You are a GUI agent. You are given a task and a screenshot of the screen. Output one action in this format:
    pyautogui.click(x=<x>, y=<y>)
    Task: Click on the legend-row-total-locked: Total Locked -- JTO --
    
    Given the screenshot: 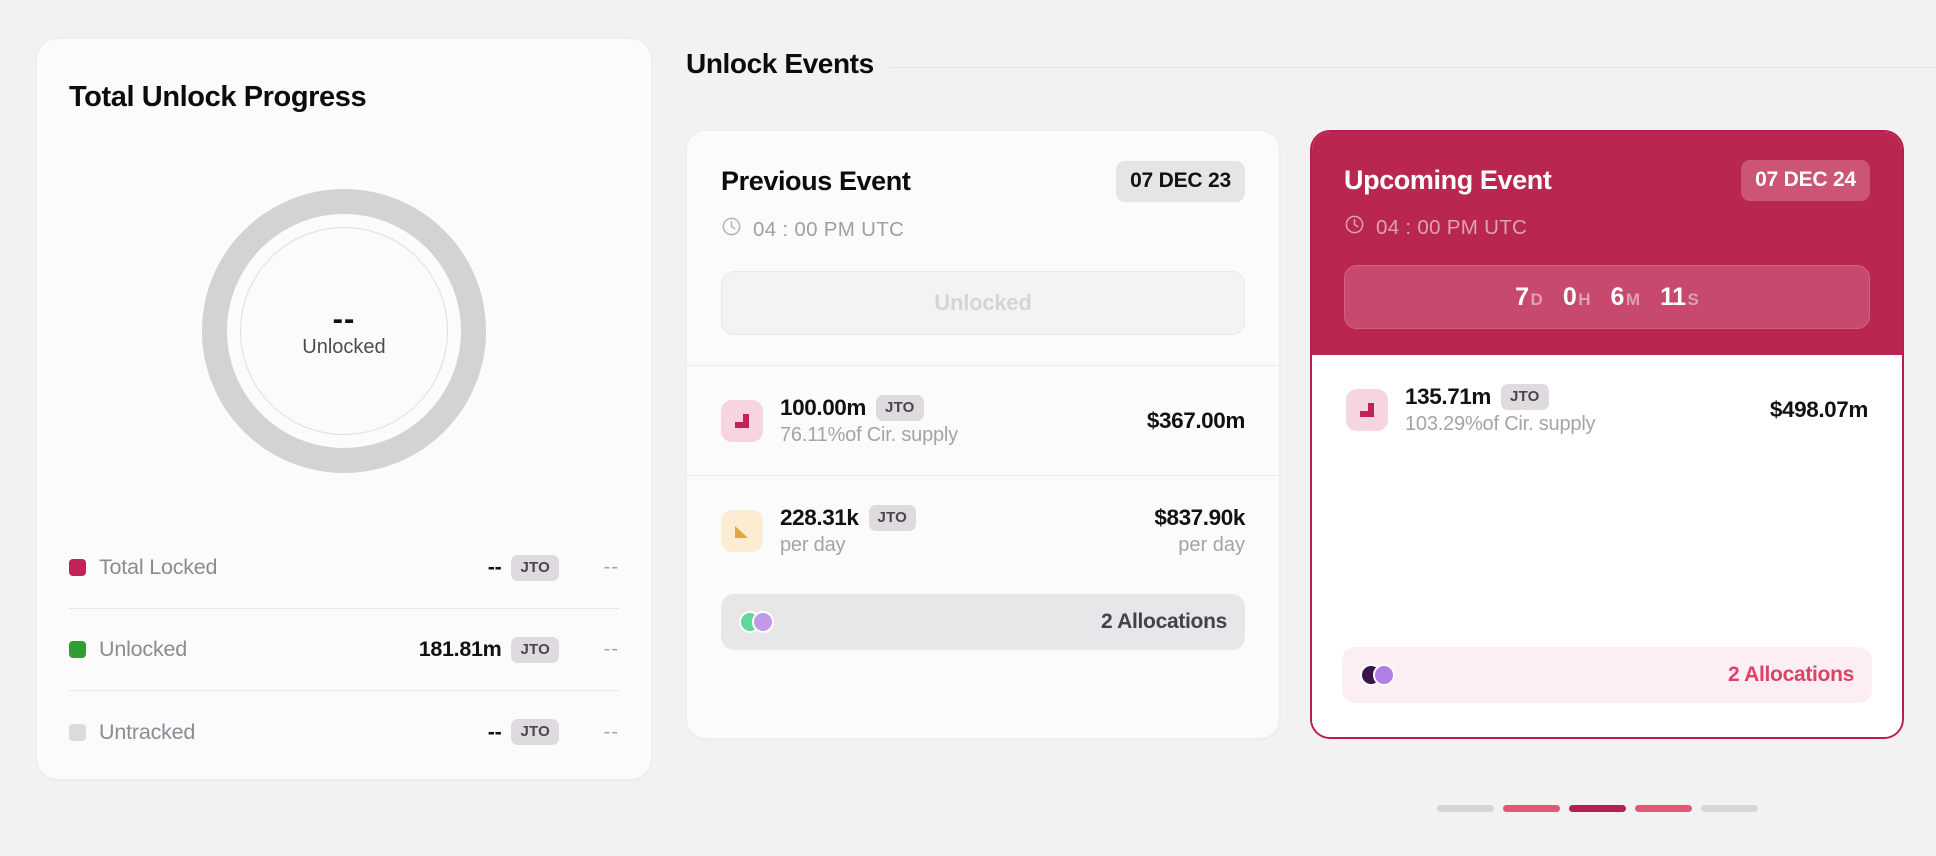 What is the action you would take?
    pyautogui.click(x=344, y=568)
    